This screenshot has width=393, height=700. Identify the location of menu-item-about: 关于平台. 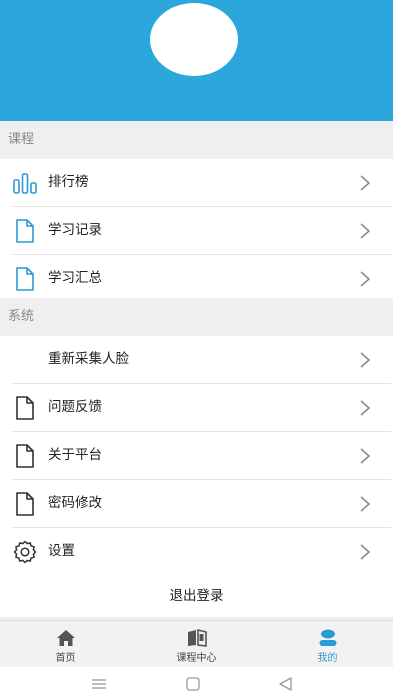
(196, 455).